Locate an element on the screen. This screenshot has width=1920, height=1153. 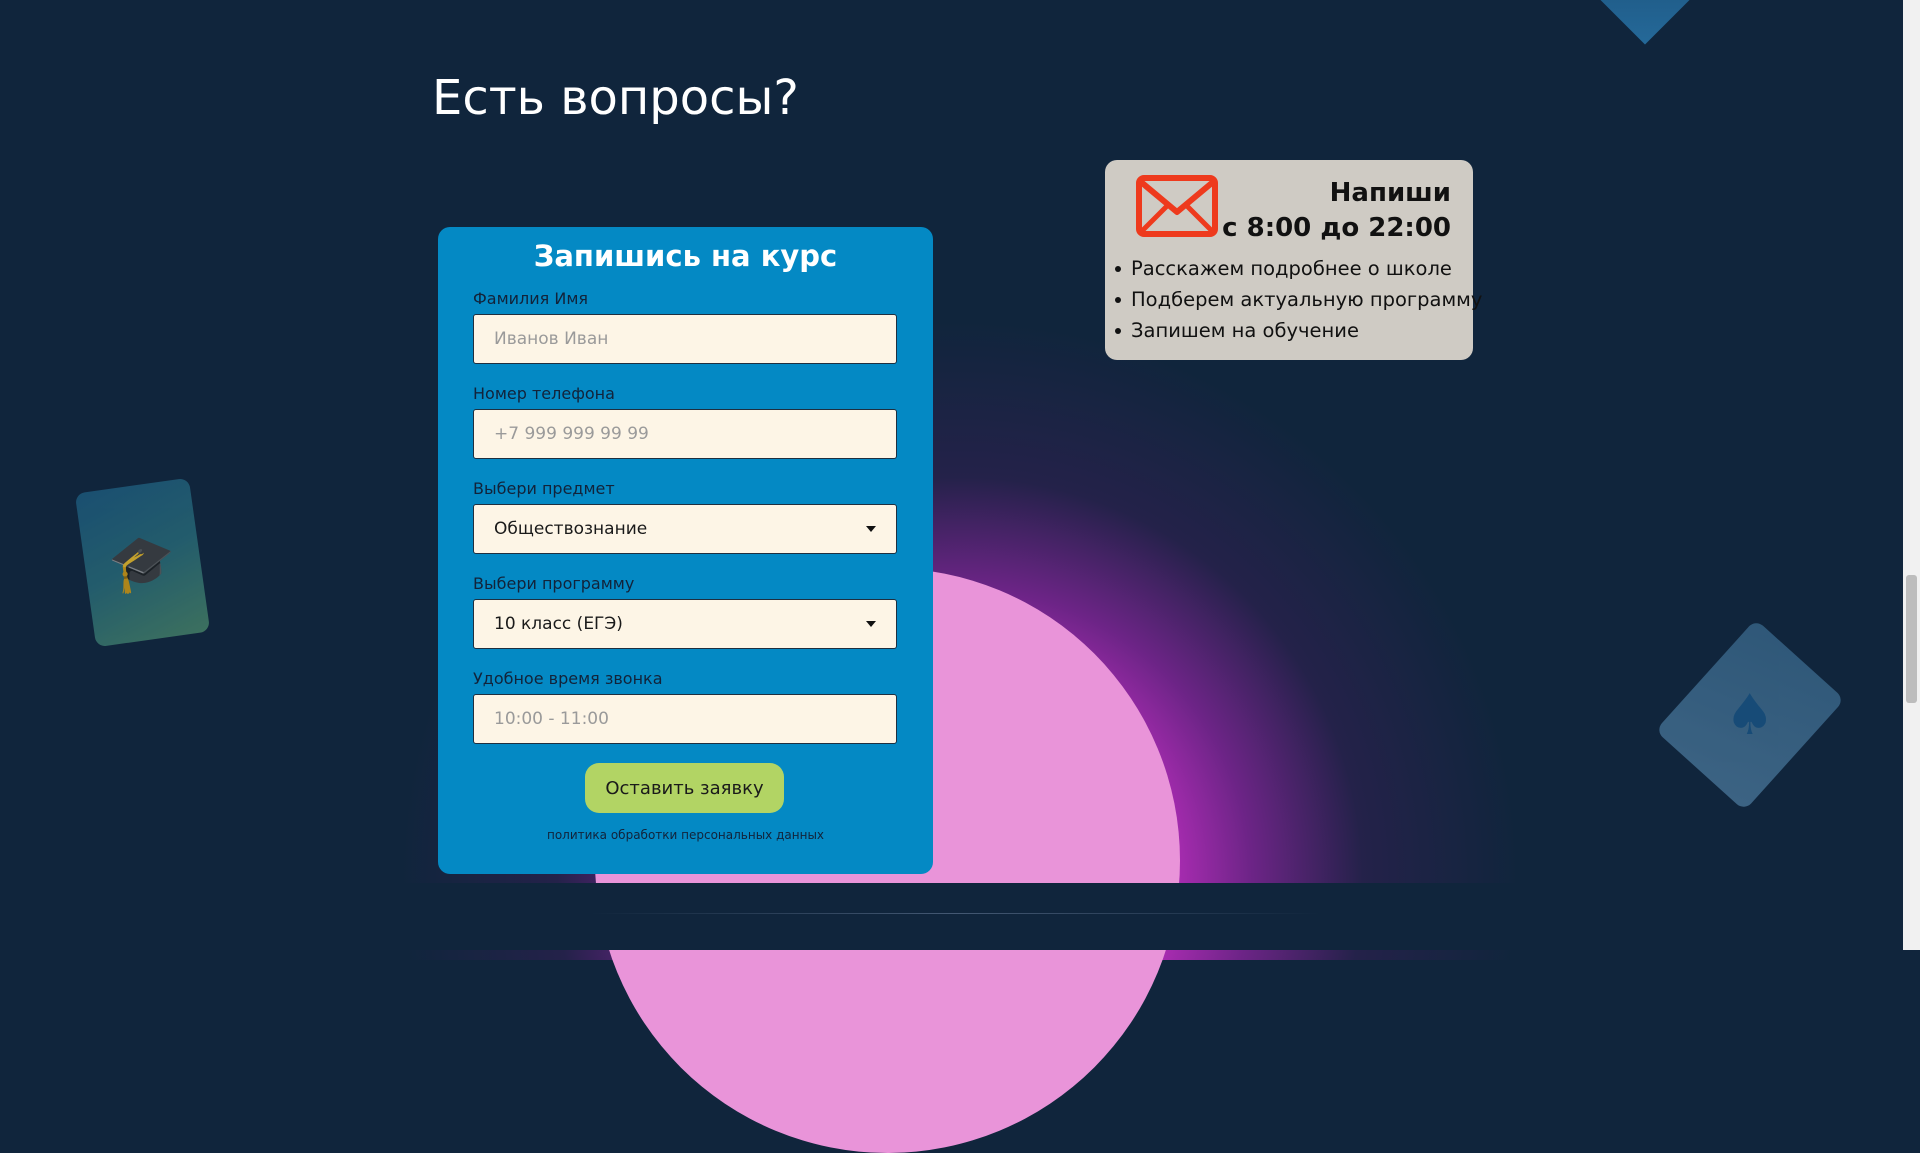
spade-card-icon: ♠ is located at coordinates (1750, 715).